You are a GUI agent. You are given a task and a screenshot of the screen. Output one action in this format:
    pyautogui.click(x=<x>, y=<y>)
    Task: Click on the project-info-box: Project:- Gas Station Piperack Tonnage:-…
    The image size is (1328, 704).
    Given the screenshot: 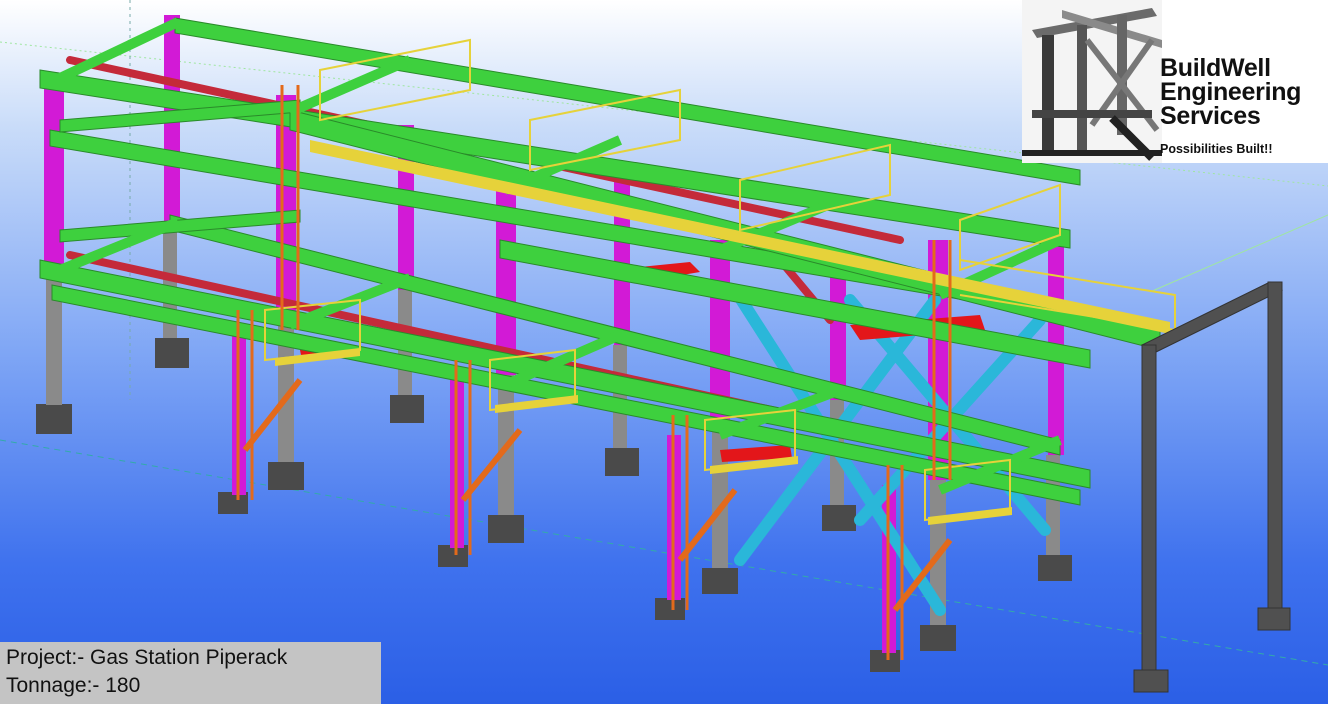 What is the action you would take?
    pyautogui.click(x=190, y=673)
    